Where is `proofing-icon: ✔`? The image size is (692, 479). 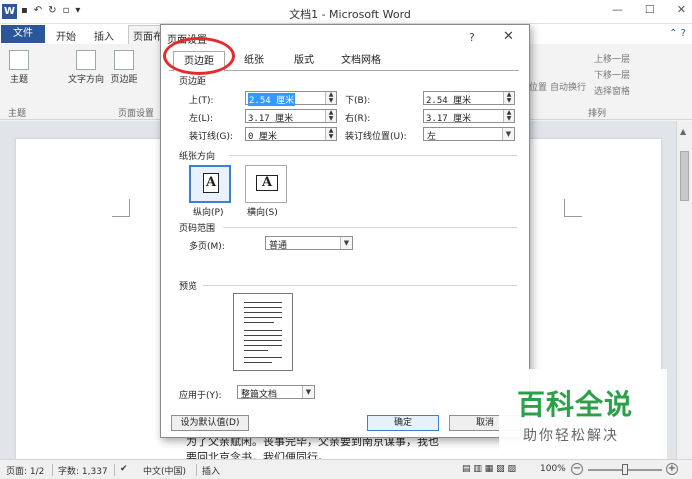 proofing-icon: ✔ is located at coordinates (124, 469).